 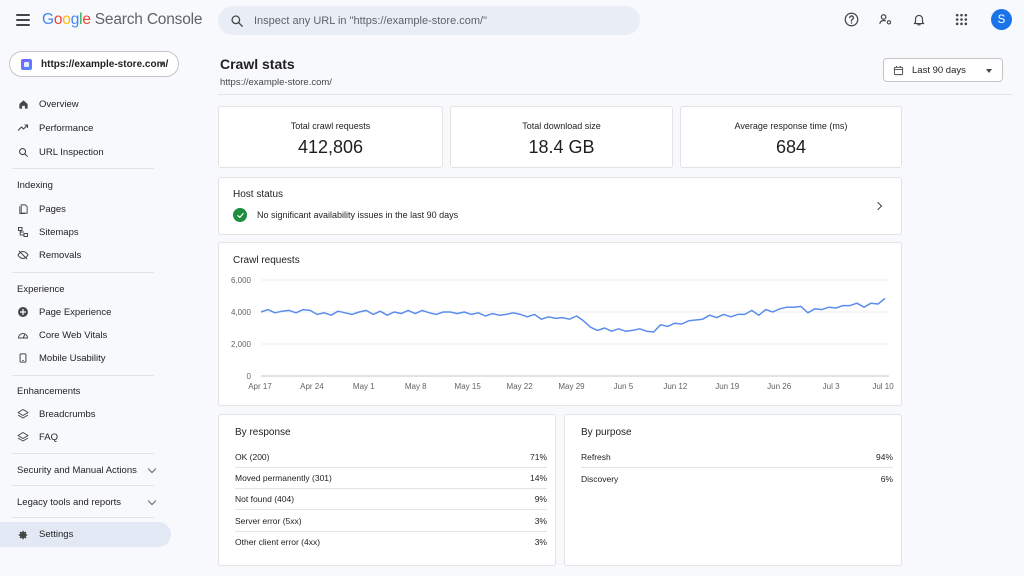 I want to click on url-inspection-search, so click(x=429, y=20).